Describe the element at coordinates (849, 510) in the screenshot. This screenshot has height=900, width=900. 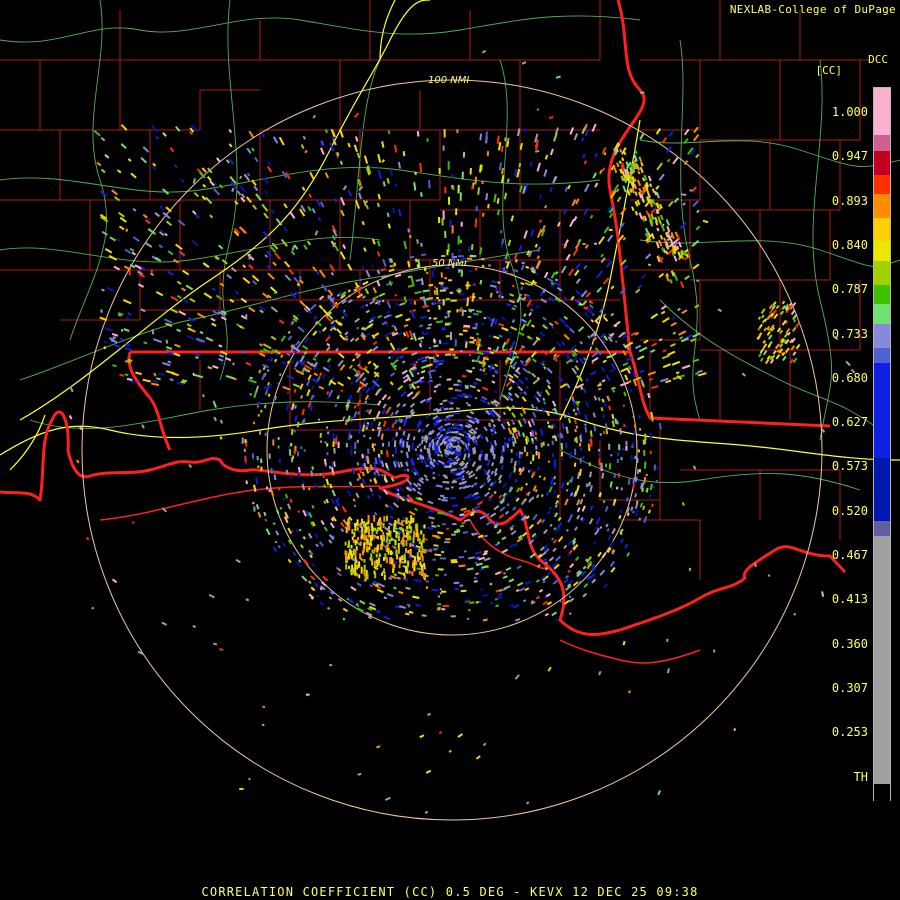
I see `color-scale-tick: 0.520` at that location.